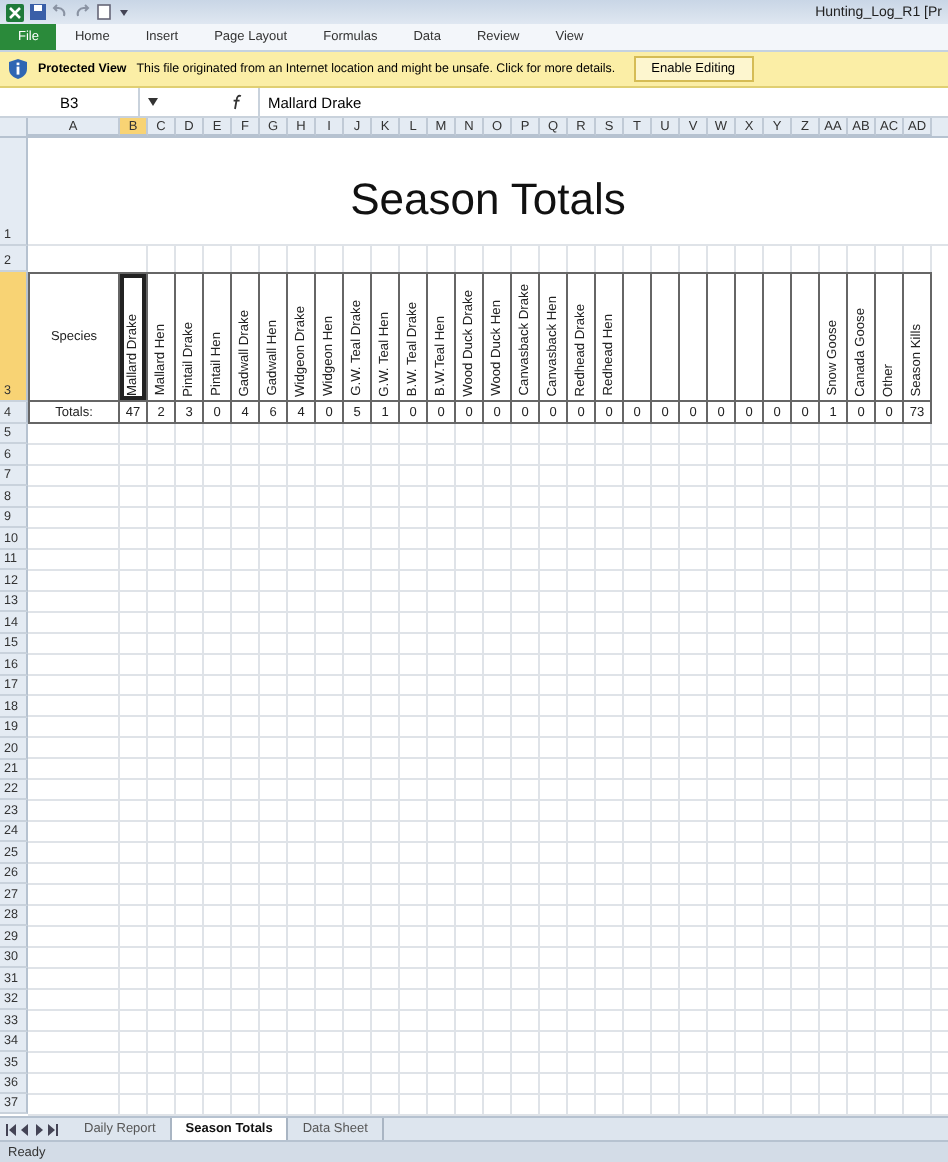 The height and width of the screenshot is (1162, 948). I want to click on spreadsheet-app-icon, so click(15, 12).